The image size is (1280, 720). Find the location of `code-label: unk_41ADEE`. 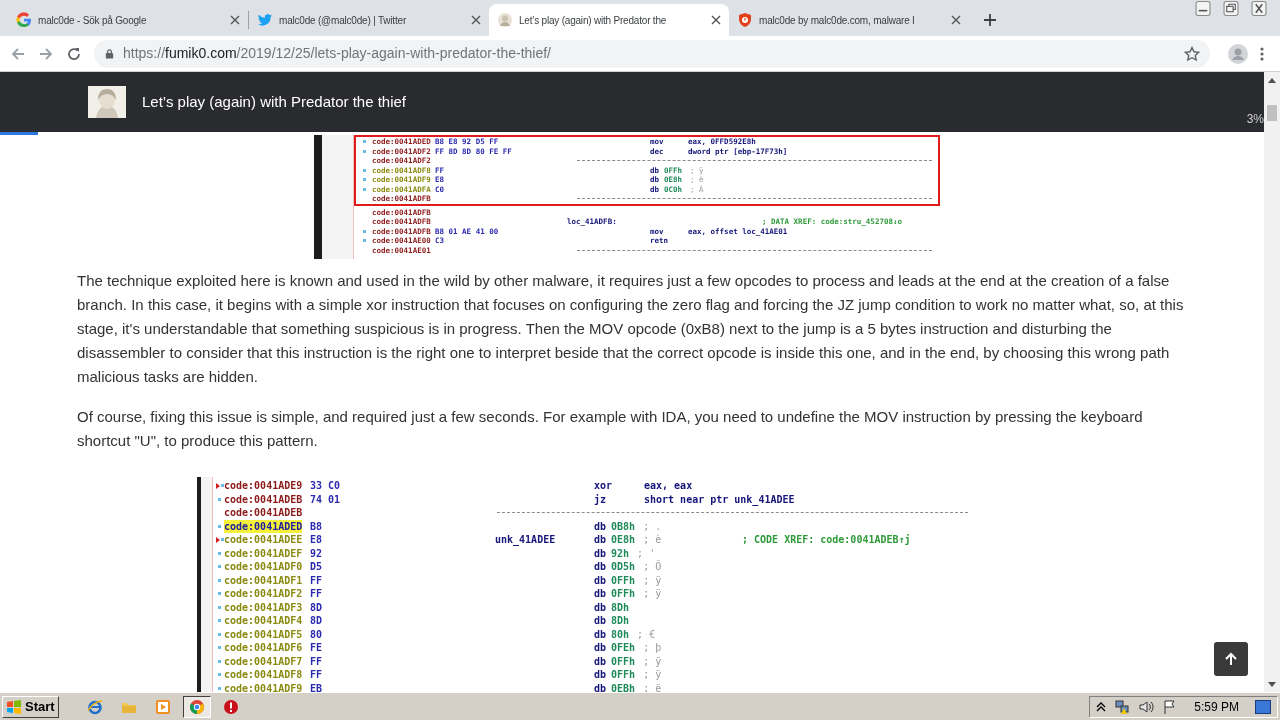

code-label: unk_41ADEE is located at coordinates (526, 540).